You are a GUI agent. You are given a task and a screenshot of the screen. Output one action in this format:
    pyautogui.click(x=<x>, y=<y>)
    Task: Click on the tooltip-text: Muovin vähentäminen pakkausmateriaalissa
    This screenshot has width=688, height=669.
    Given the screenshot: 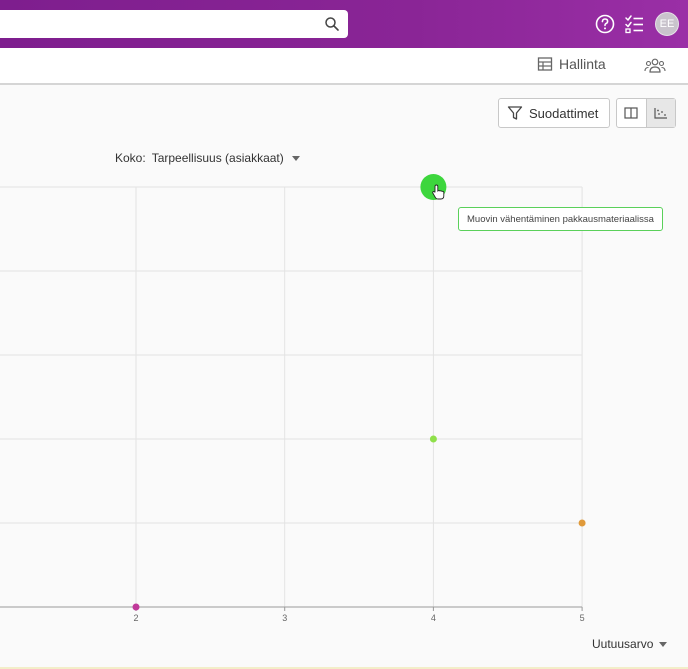 What is the action you would take?
    pyautogui.click(x=560, y=219)
    